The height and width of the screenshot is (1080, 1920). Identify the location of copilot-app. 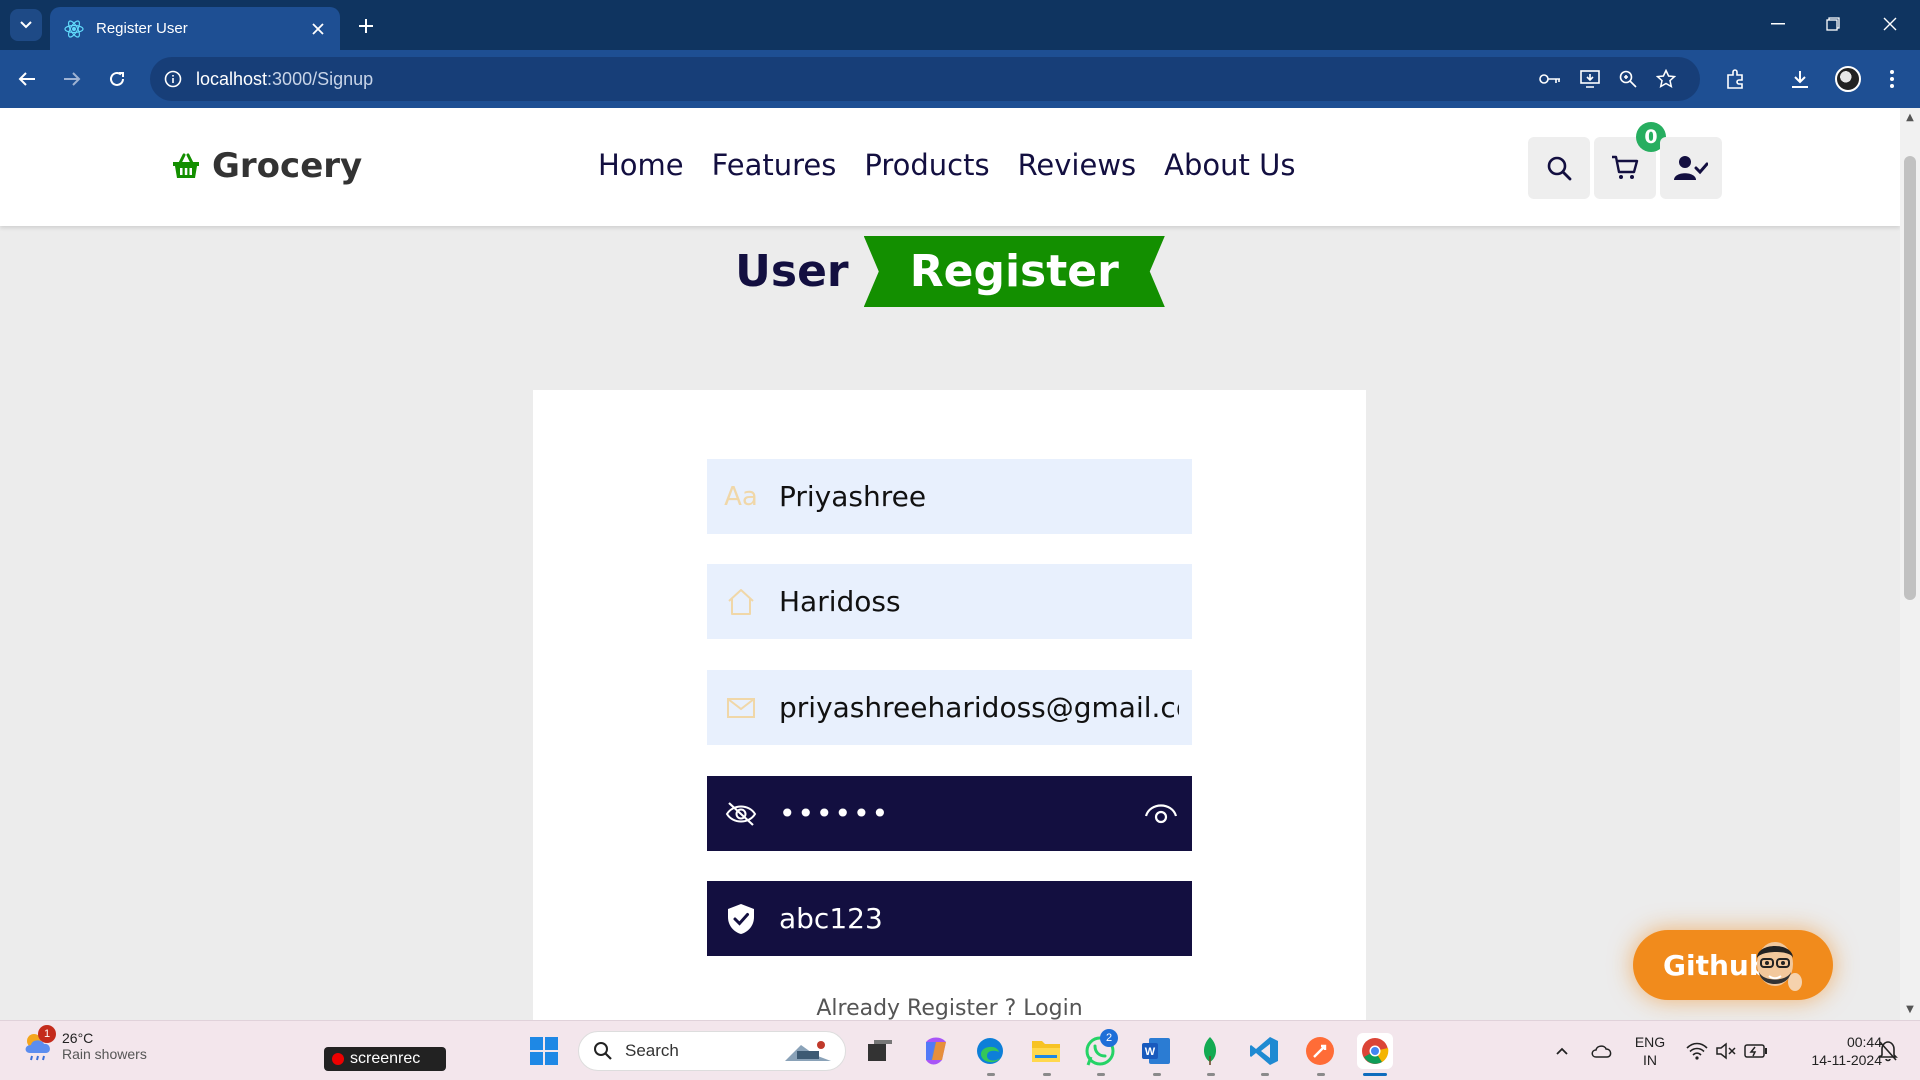
(936, 1051).